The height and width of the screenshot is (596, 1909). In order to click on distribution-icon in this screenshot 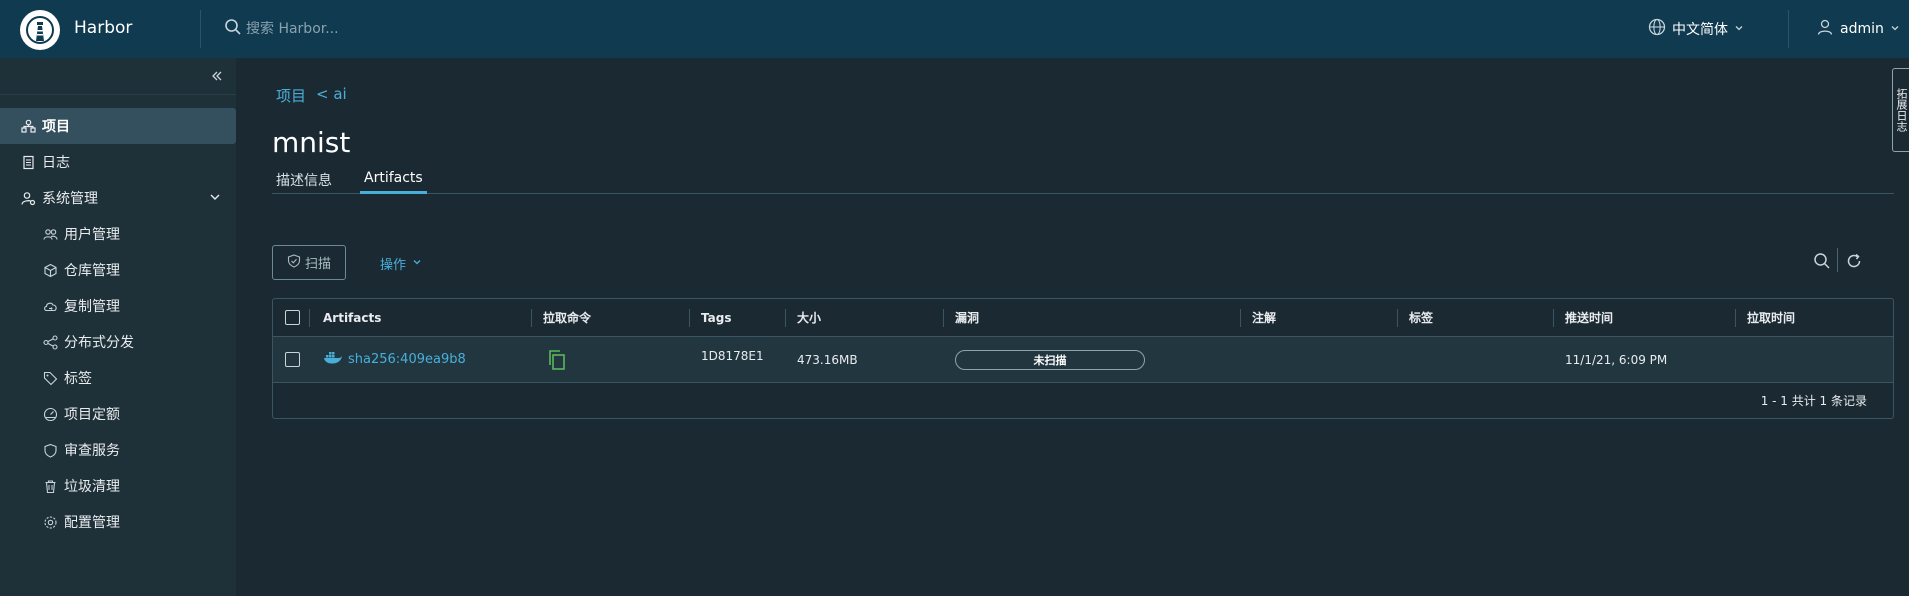, I will do `click(50, 342)`.